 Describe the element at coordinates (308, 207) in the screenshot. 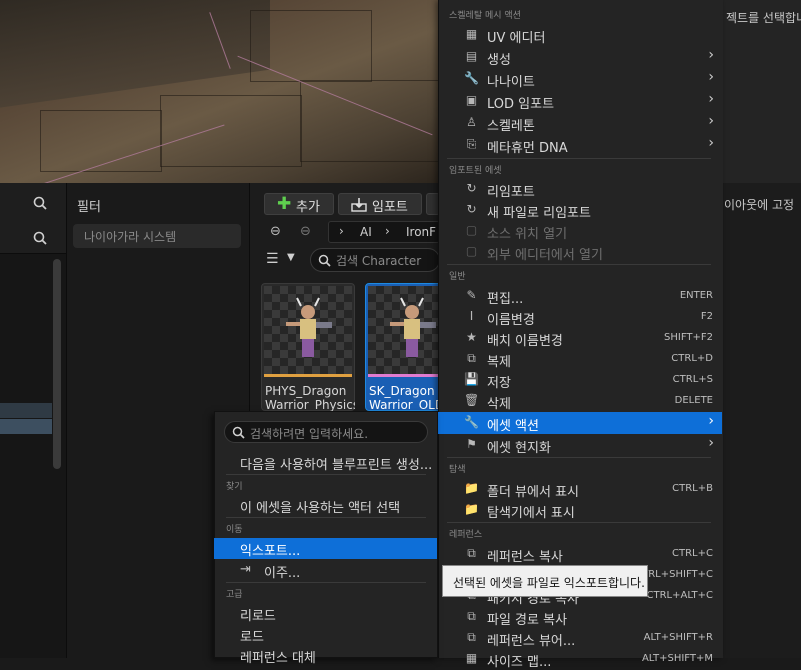

I see `add-button-label: 추가` at that location.